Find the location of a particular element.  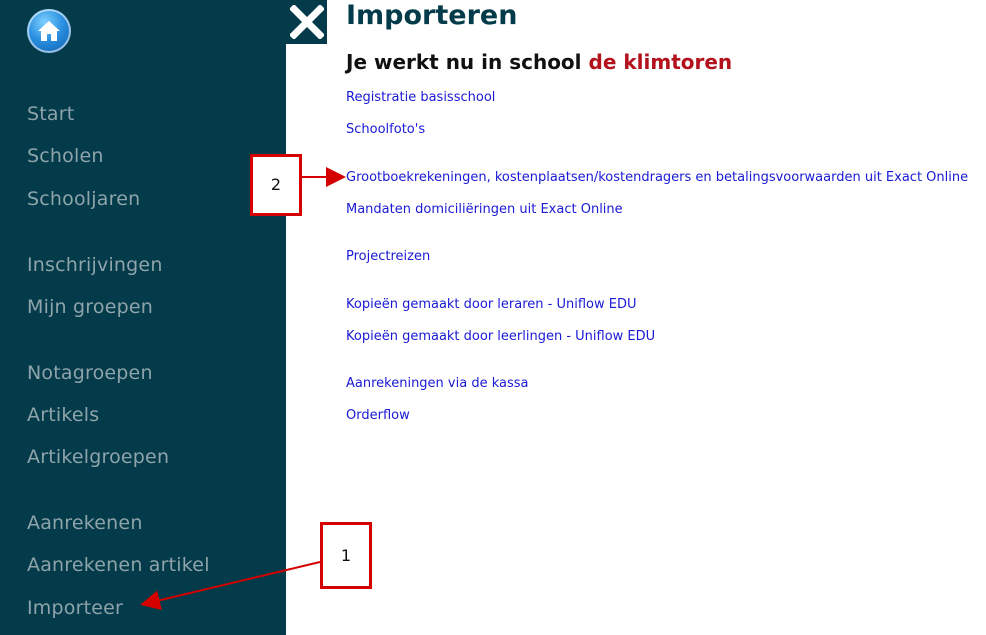

annotation-callout-1: 1 is located at coordinates (346, 555).